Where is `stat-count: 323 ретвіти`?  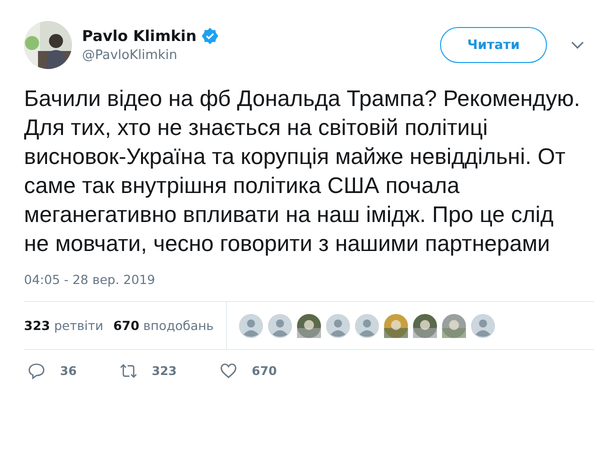 stat-count: 323 ретвіти is located at coordinates (64, 325).